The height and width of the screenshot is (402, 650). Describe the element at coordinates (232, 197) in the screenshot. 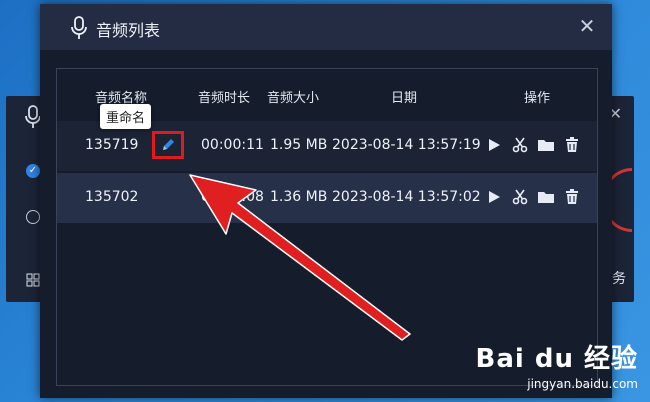

I see `audio-duration: 00:00:08` at that location.